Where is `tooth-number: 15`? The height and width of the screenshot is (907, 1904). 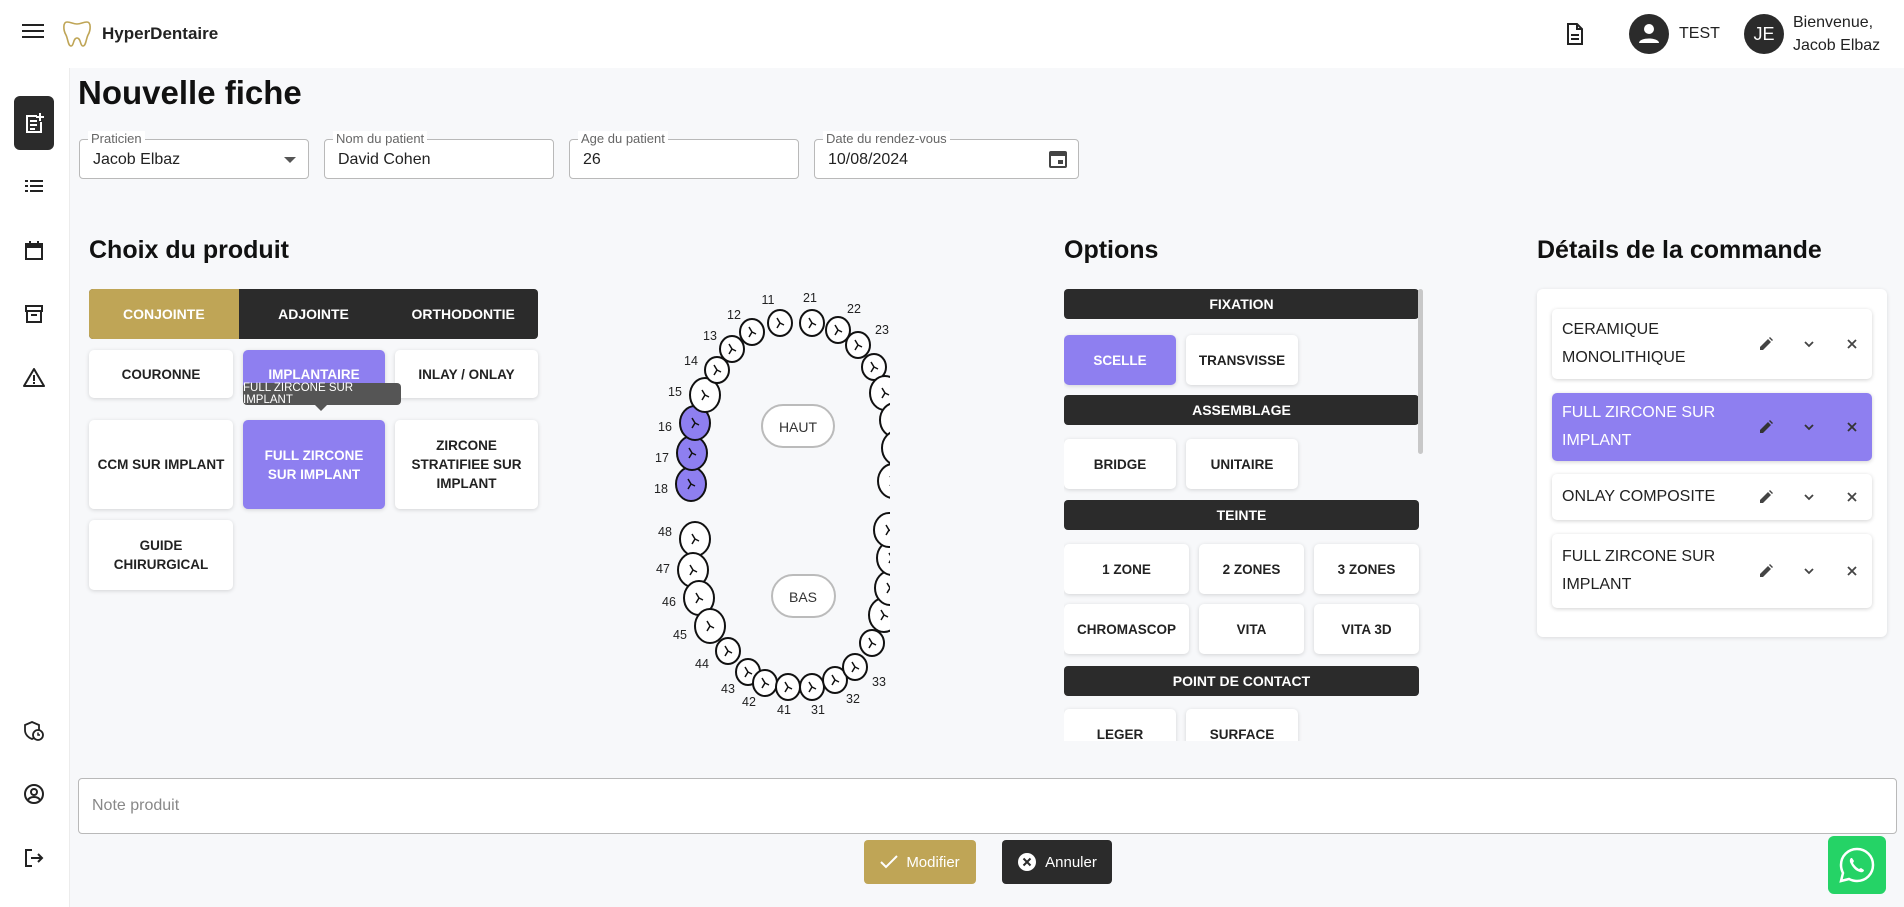 tooth-number: 15 is located at coordinates (675, 392).